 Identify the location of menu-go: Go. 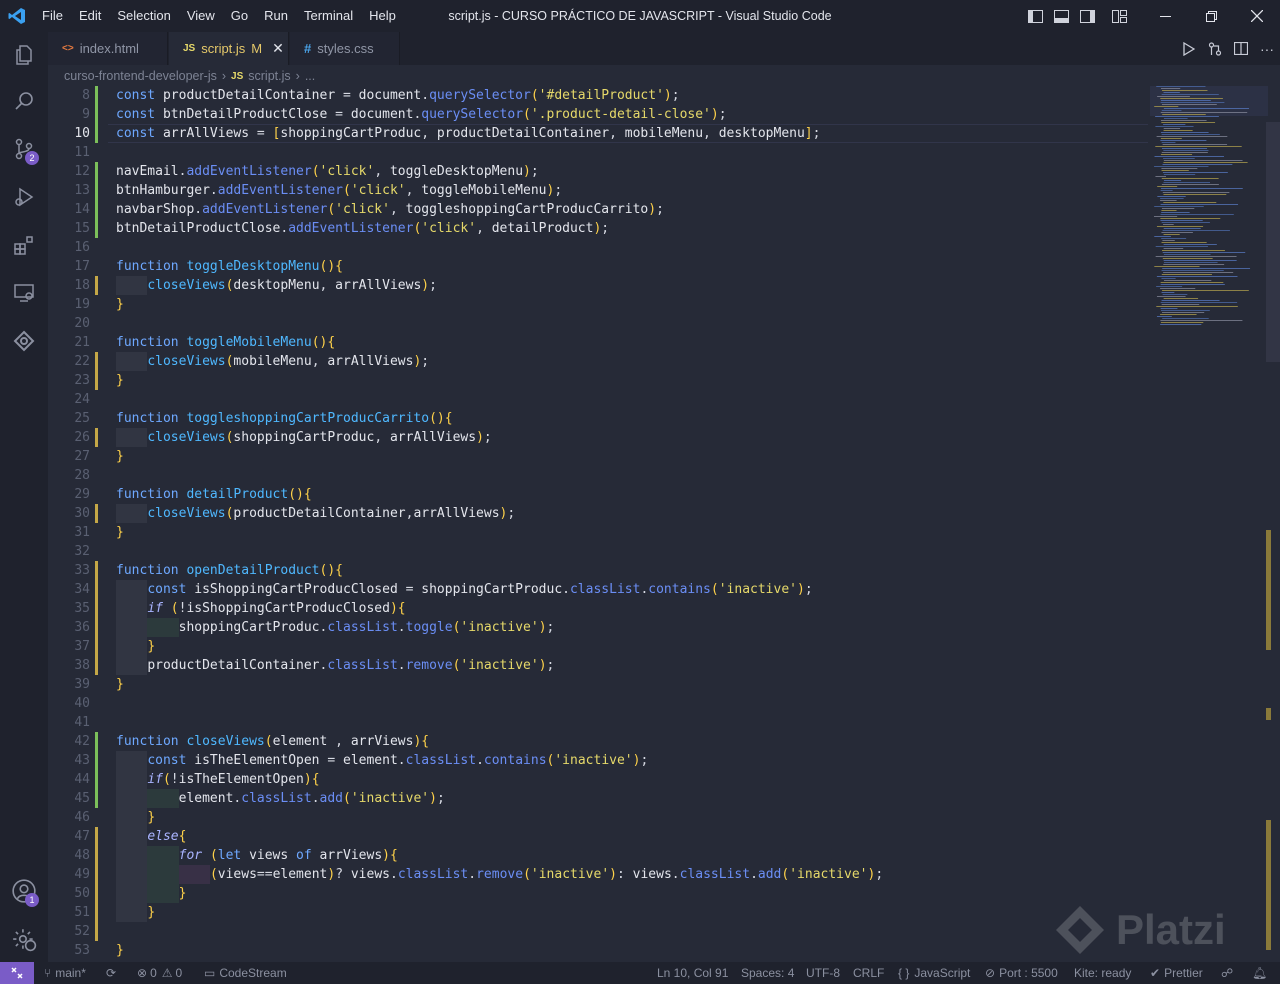
(239, 16).